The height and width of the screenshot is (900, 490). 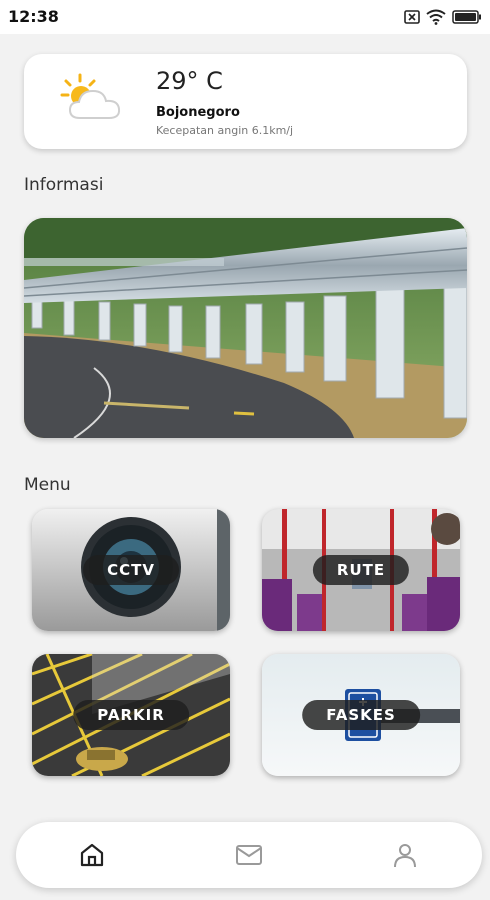 I want to click on menu-parkir-label: PARKIR, so click(x=131, y=715).